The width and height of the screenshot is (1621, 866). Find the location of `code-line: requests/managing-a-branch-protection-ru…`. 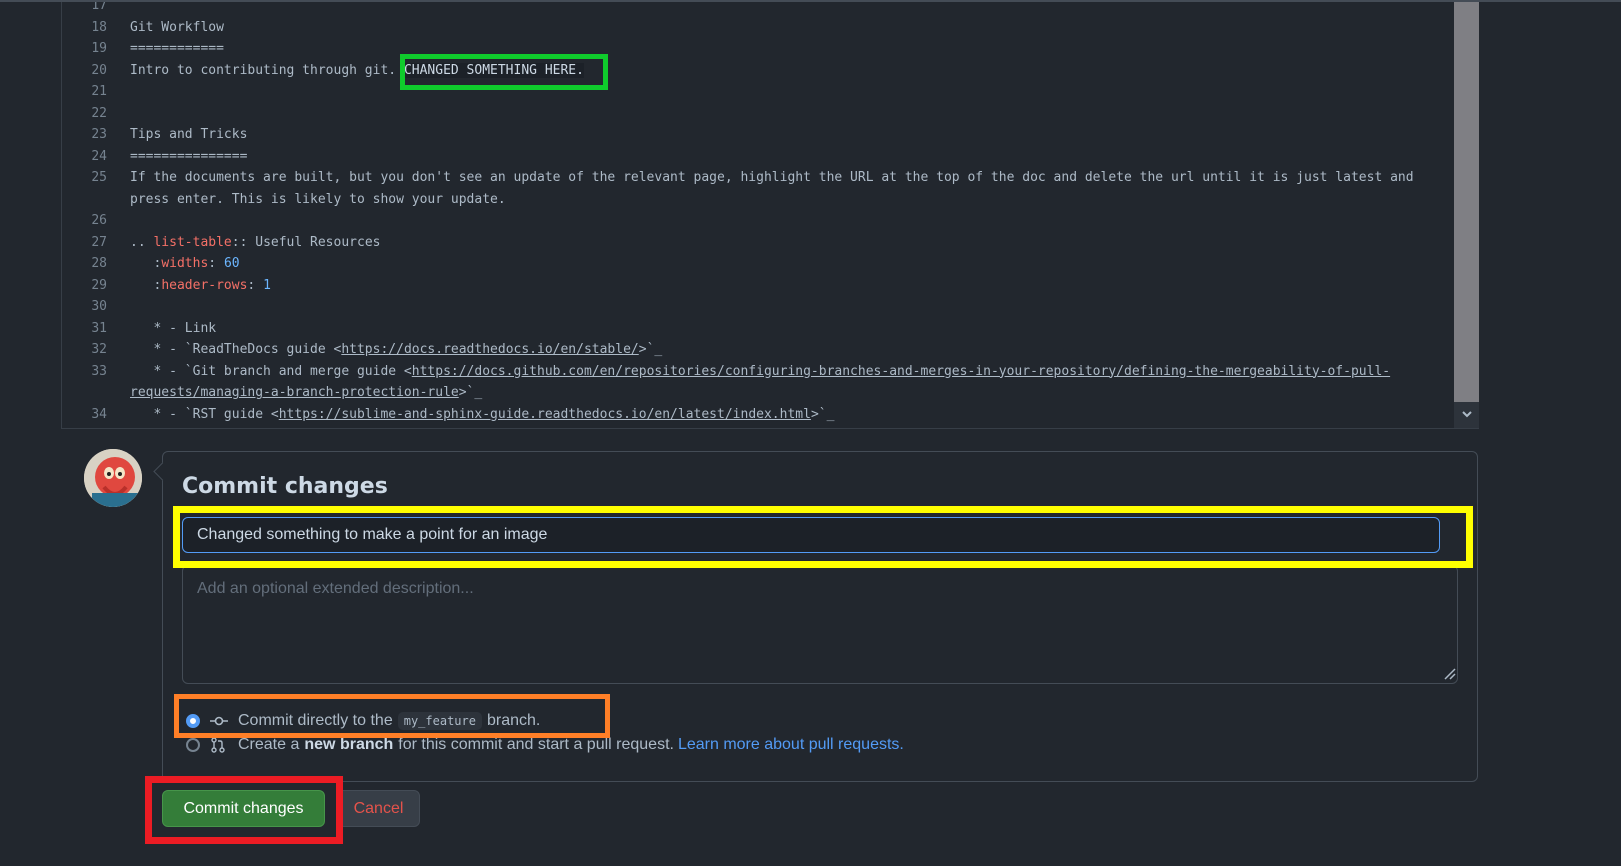

code-line: requests/managing-a-branch-protection-ru… is located at coordinates (757, 393).